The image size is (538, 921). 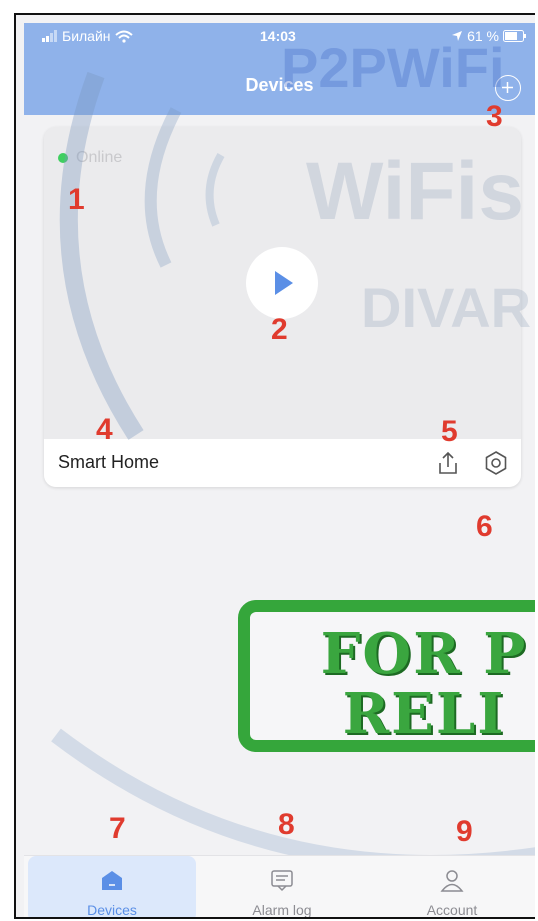 What do you see at coordinates (279, 85) in the screenshot?
I see `page-title: Devices` at bounding box center [279, 85].